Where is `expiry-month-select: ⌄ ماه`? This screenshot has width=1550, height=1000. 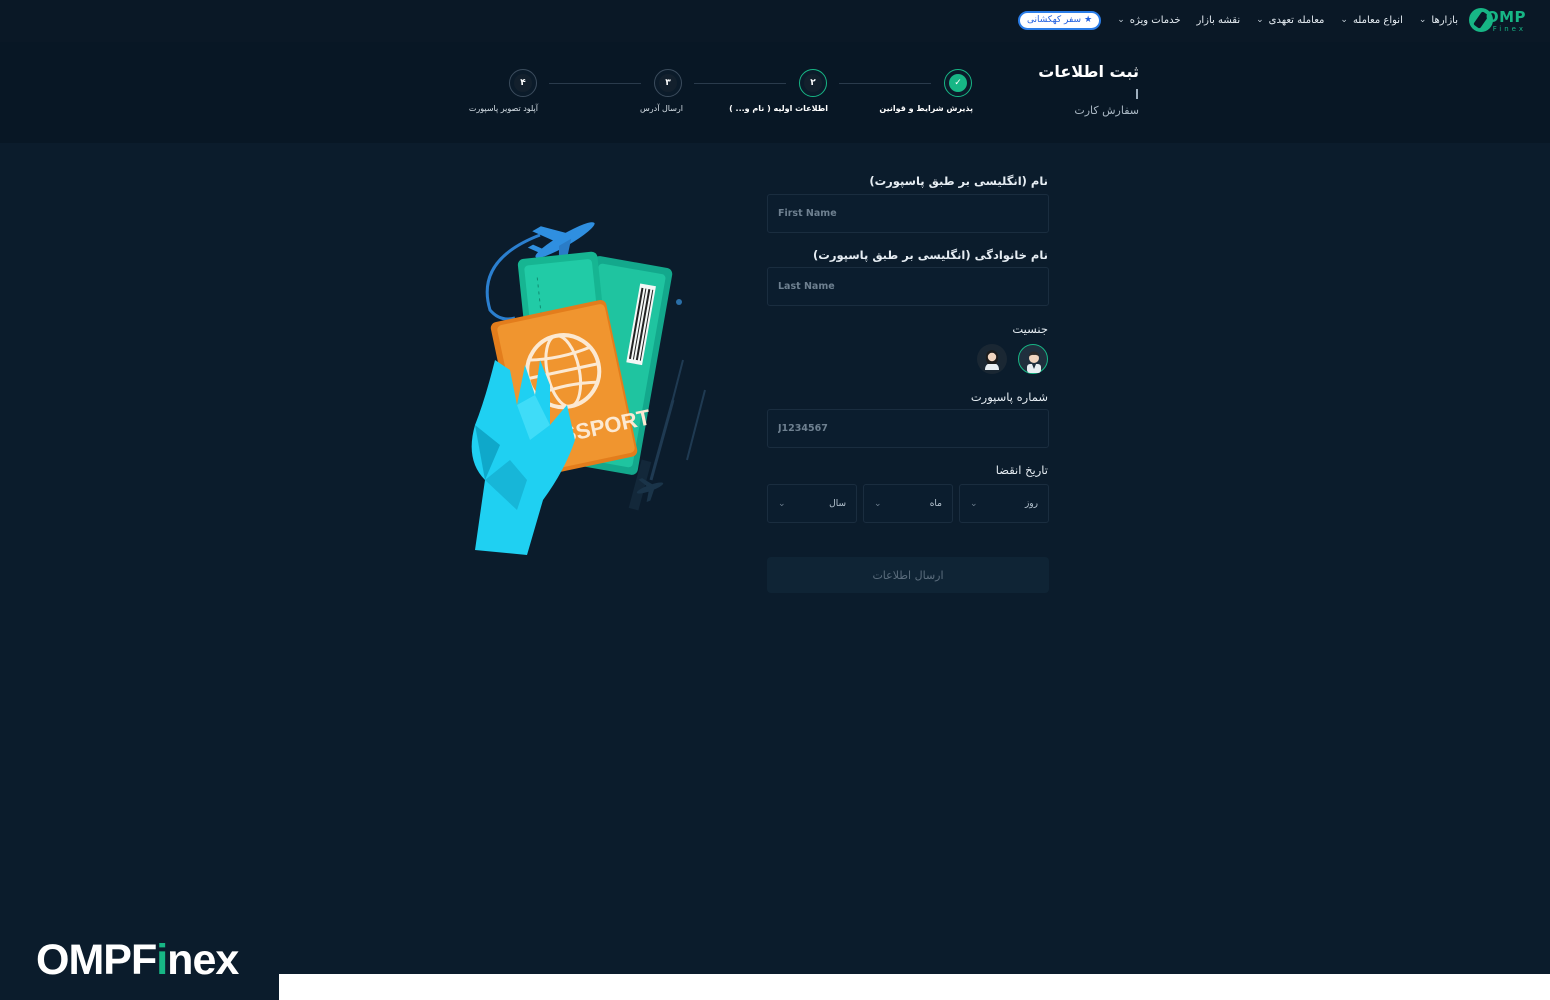
expiry-month-select: ⌄ ماه is located at coordinates (908, 503).